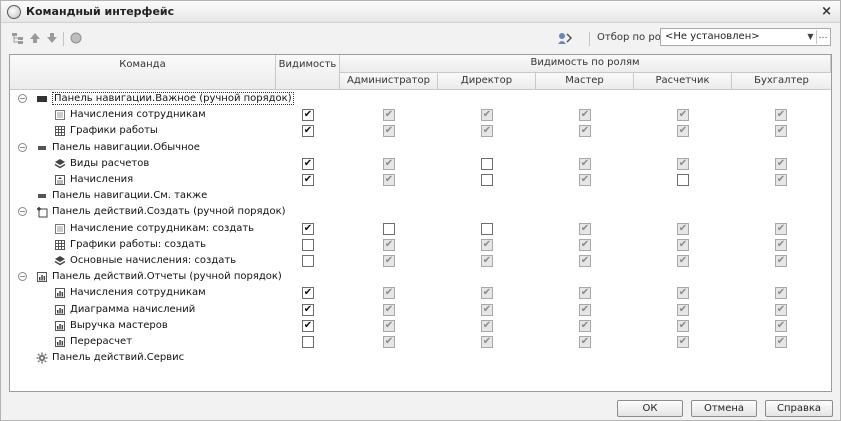 Image resolution: width=841 pixels, height=421 pixels. I want to click on help-button: Справка, so click(799, 408).